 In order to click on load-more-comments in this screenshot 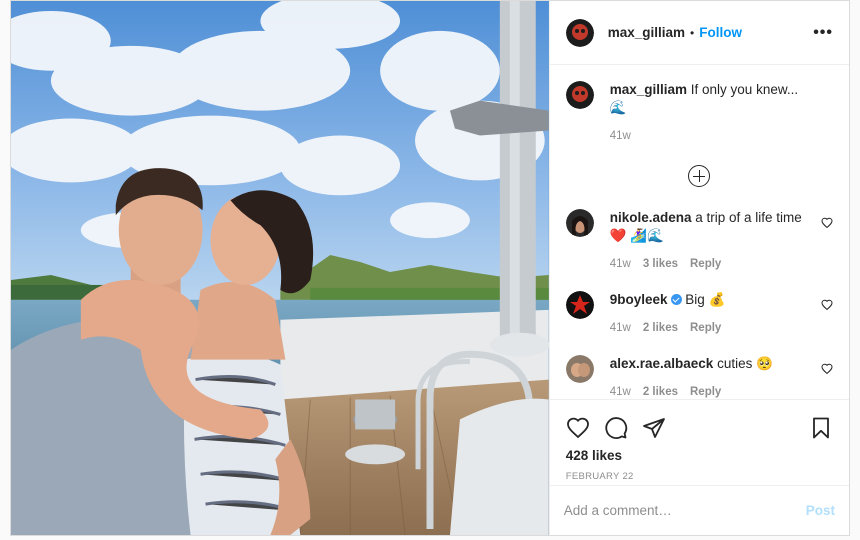, I will do `click(699, 176)`.